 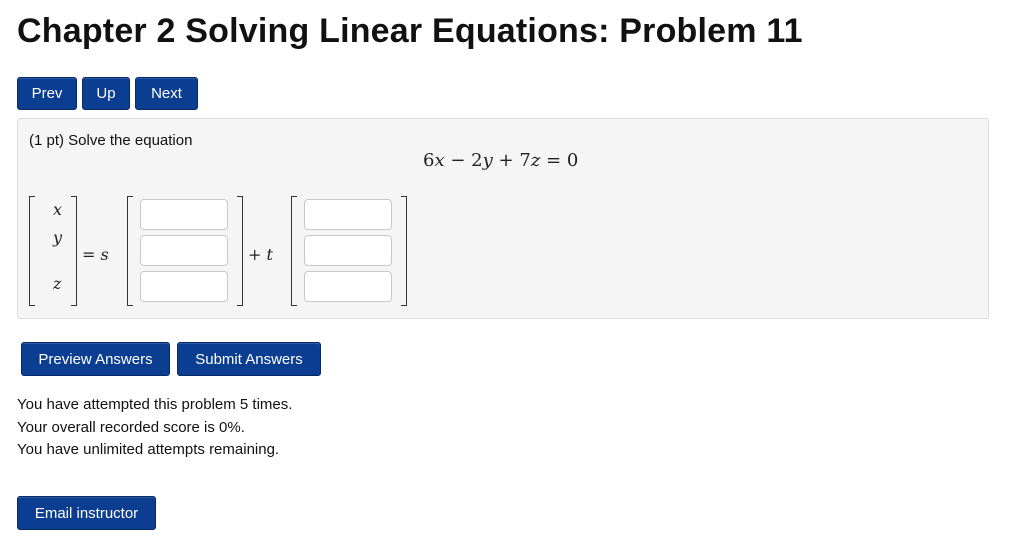 I want to click on coef-x: 6, so click(x=429, y=160).